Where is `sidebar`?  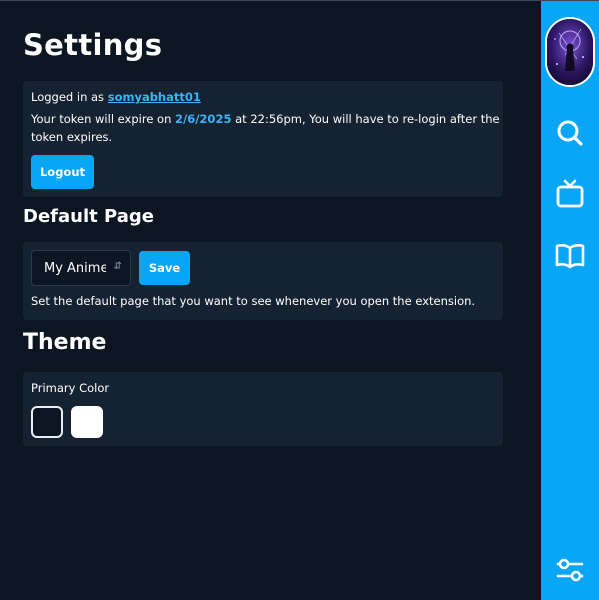
sidebar is located at coordinates (570, 300).